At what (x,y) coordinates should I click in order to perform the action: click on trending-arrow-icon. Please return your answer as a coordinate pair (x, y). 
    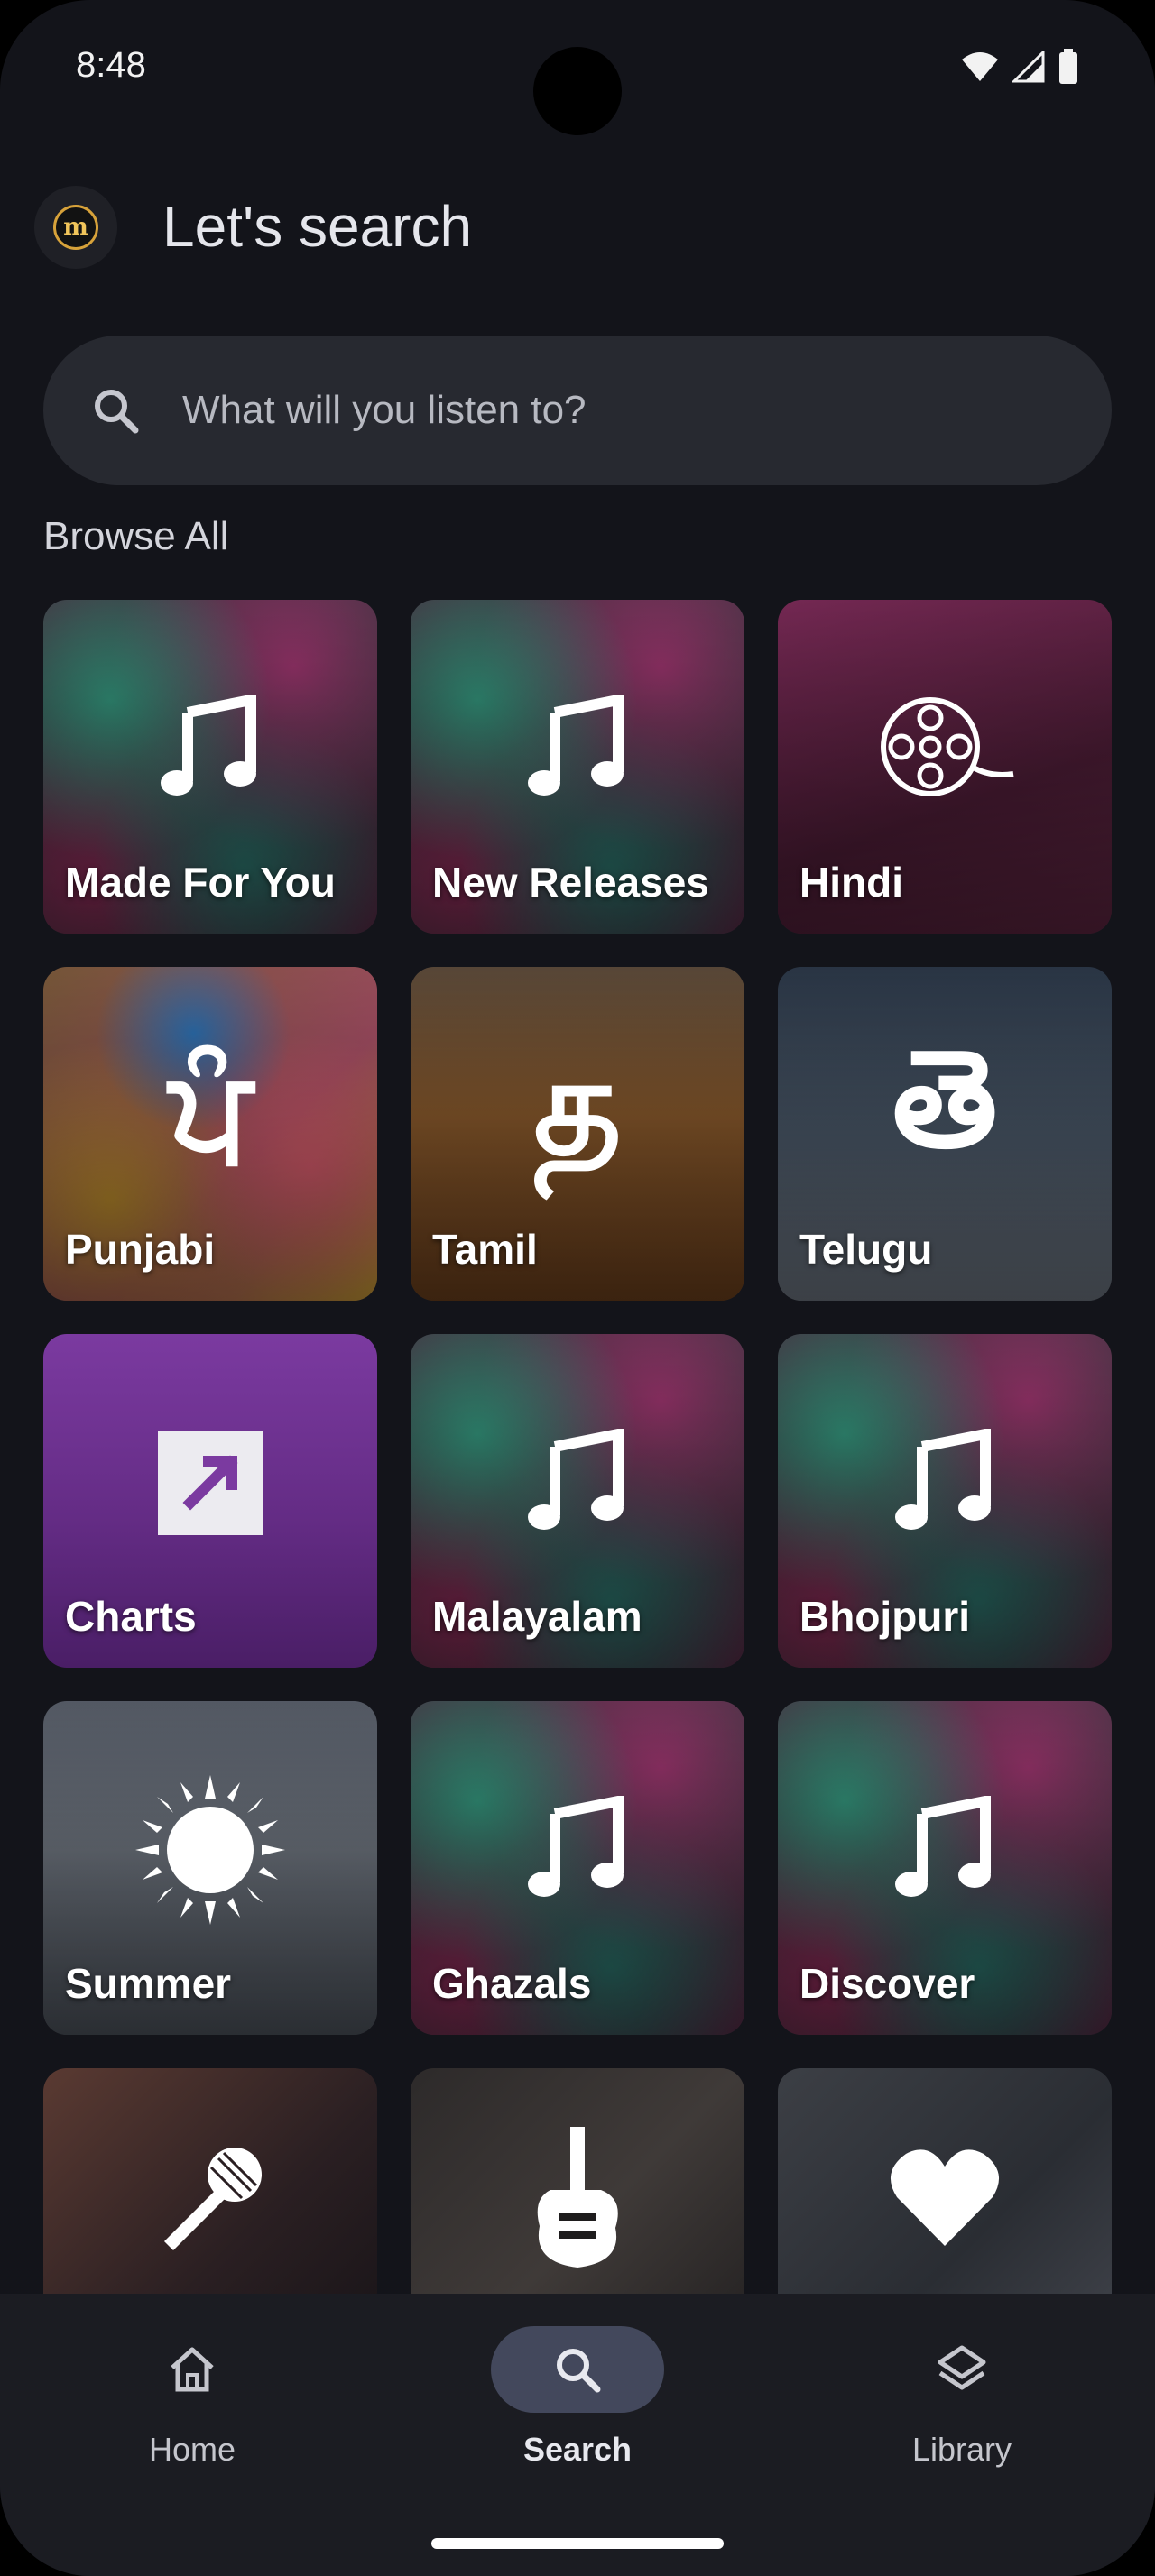
    Looking at the image, I should click on (210, 1483).